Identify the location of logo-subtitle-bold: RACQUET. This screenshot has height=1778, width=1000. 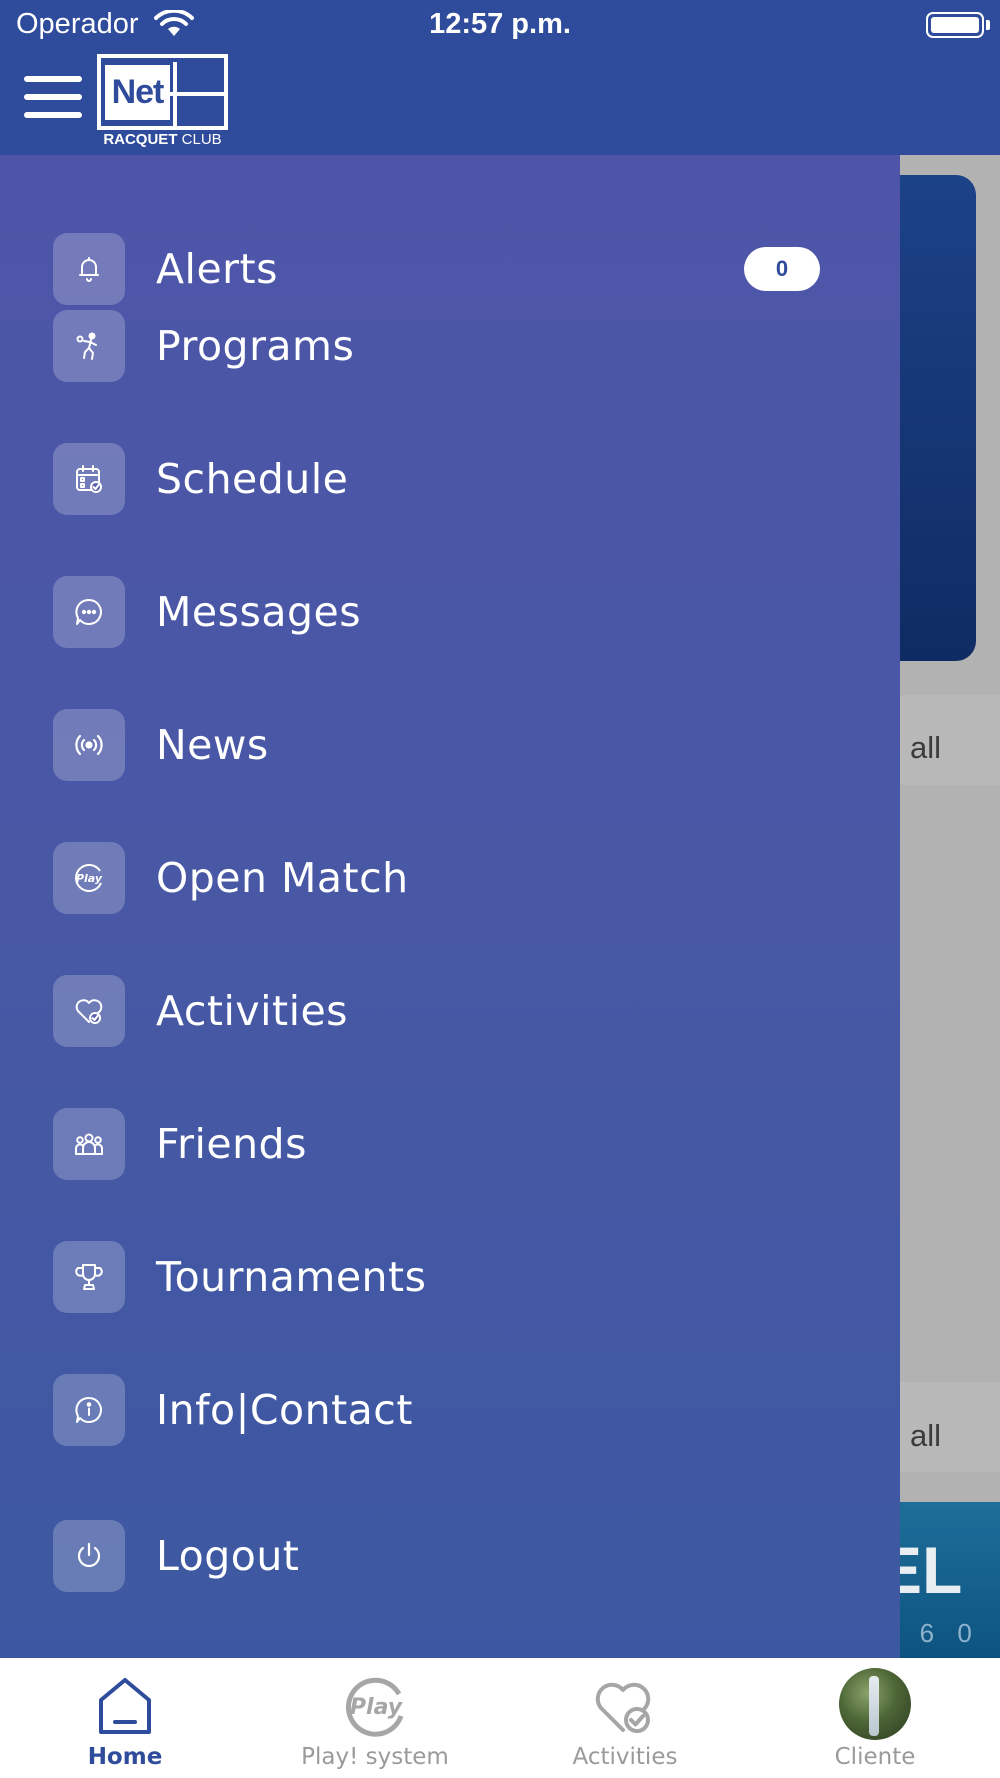
(140, 139).